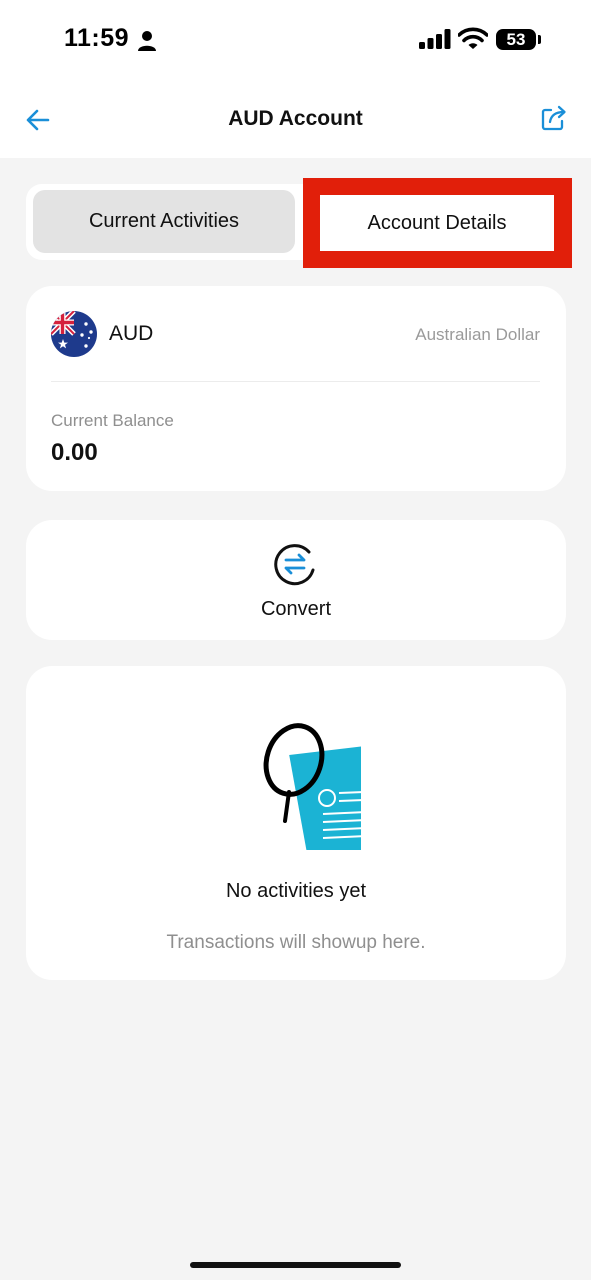  Describe the element at coordinates (164, 221) in the screenshot. I see `tab-current-activities: Current Activities` at that location.